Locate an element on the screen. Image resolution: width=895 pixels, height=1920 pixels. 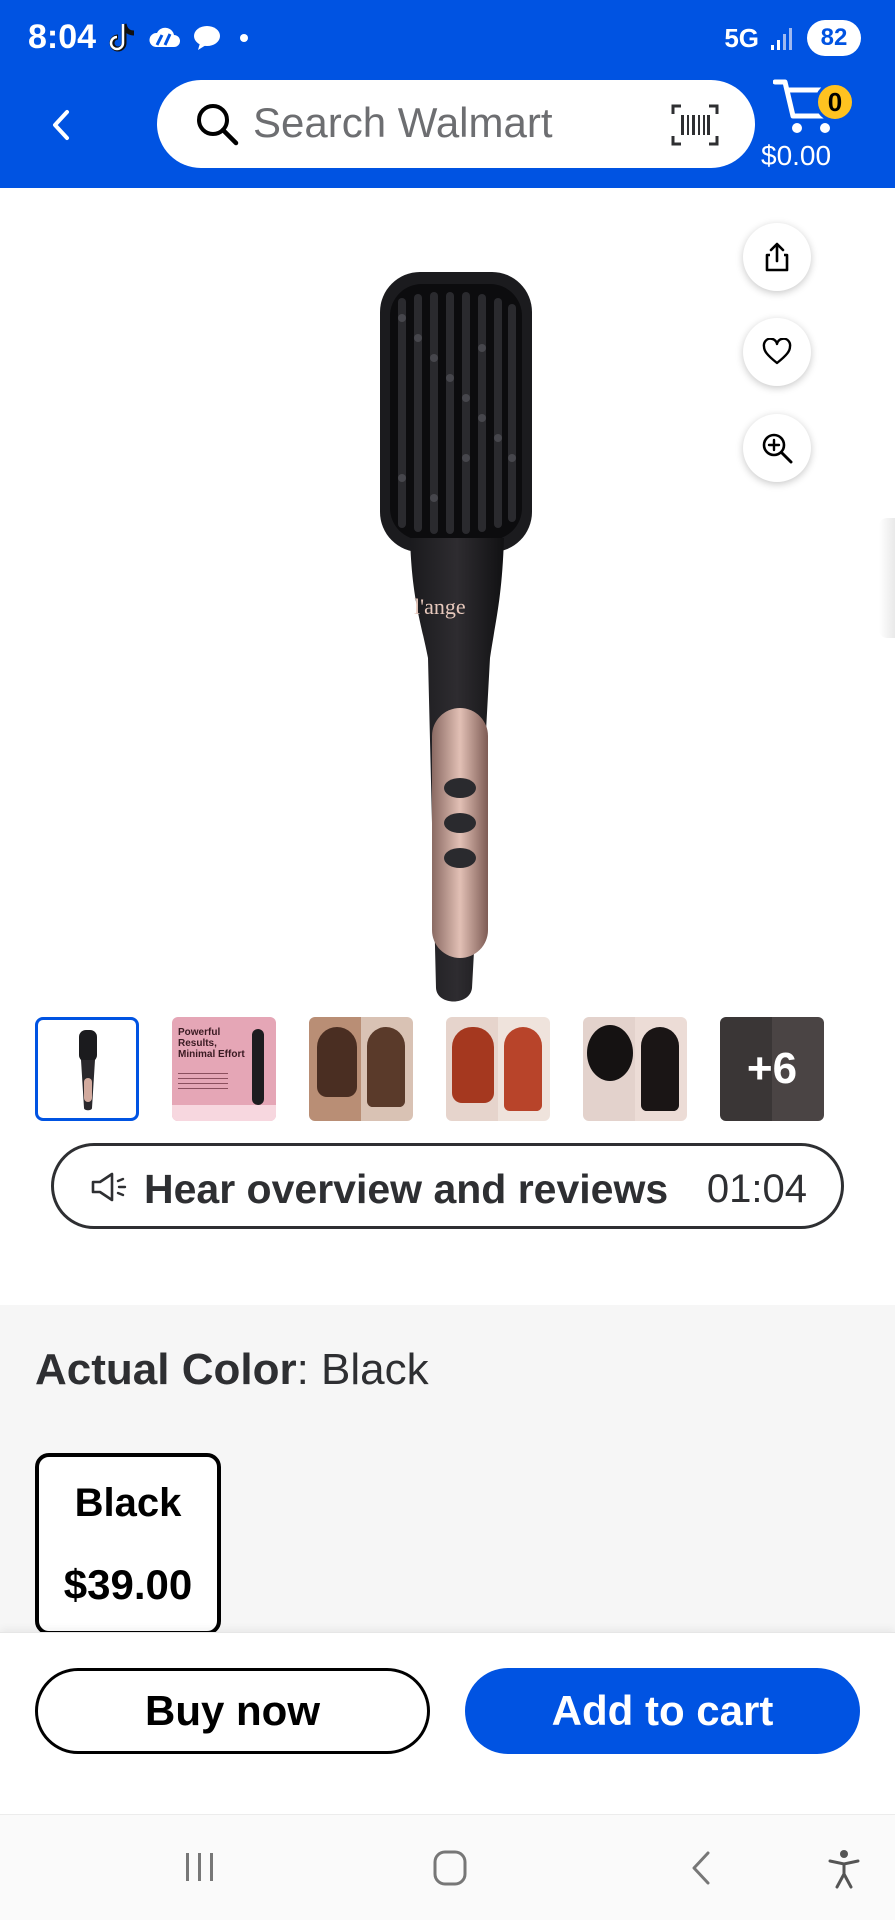
thumbnail-2-base is located at coordinates (224, 1113).